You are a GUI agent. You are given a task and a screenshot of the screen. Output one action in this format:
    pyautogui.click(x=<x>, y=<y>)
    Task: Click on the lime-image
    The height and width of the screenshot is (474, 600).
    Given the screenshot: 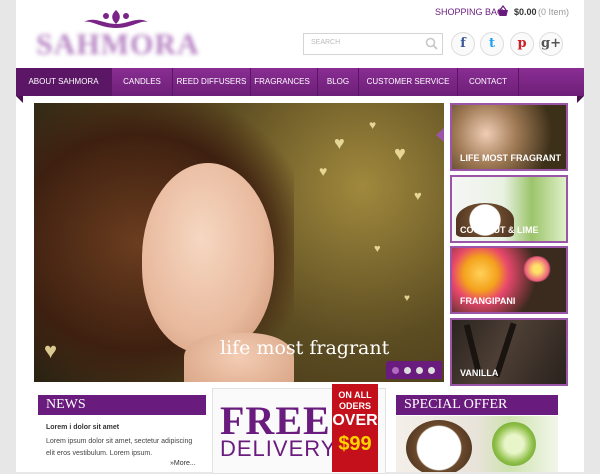 What is the action you would take?
    pyautogui.click(x=514, y=444)
    